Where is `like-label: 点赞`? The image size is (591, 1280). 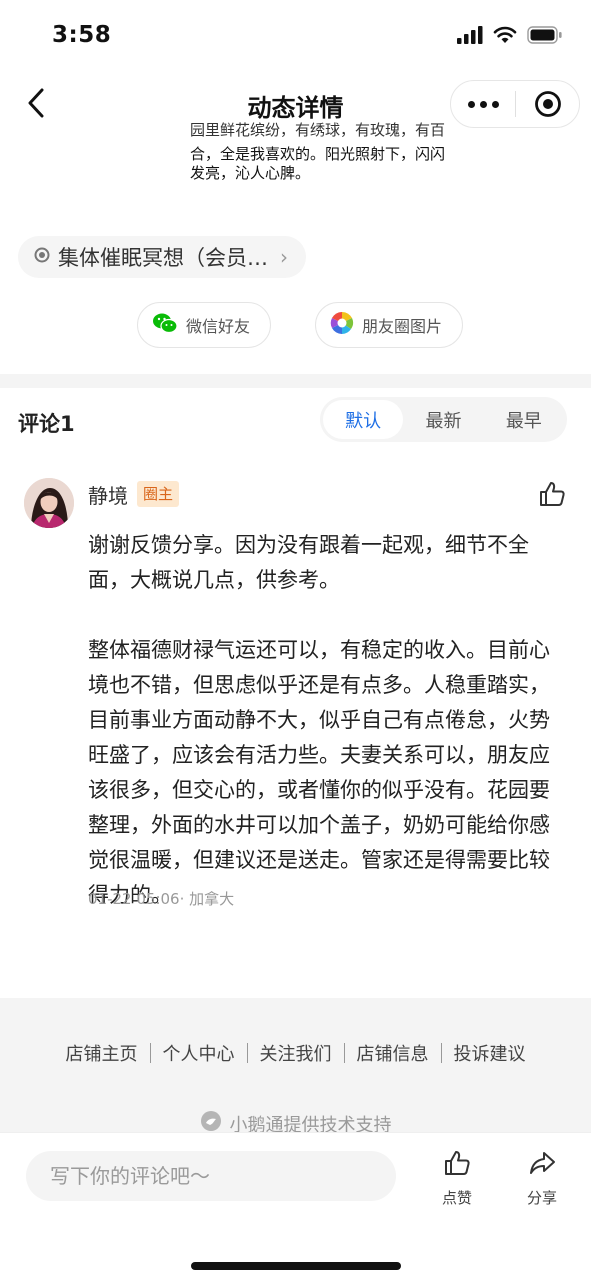
like-label: 点赞 is located at coordinates (456, 1198).